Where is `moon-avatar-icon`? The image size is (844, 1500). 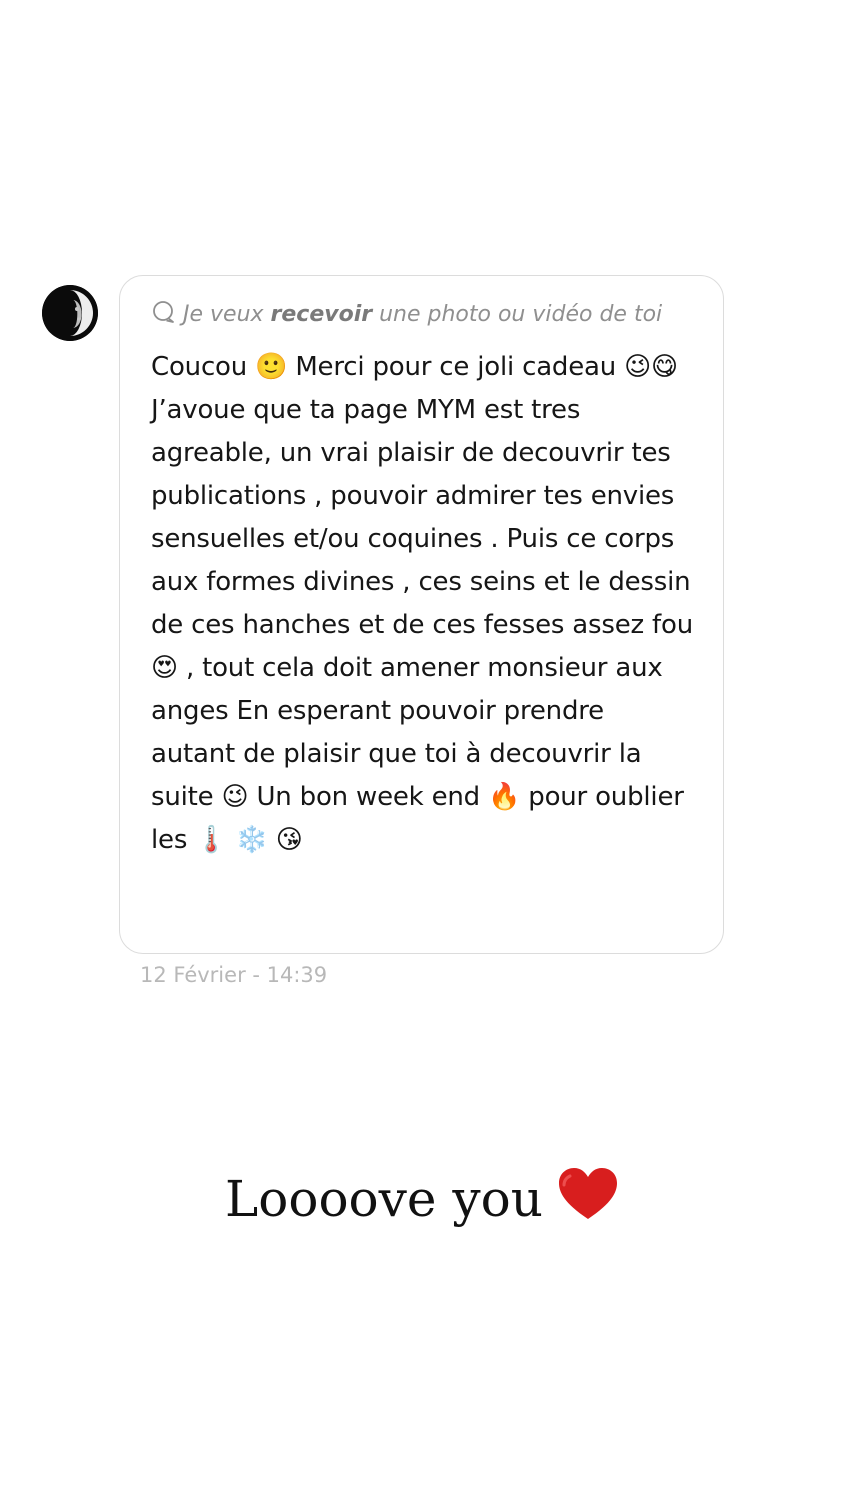
moon-avatar-icon is located at coordinates (70, 313).